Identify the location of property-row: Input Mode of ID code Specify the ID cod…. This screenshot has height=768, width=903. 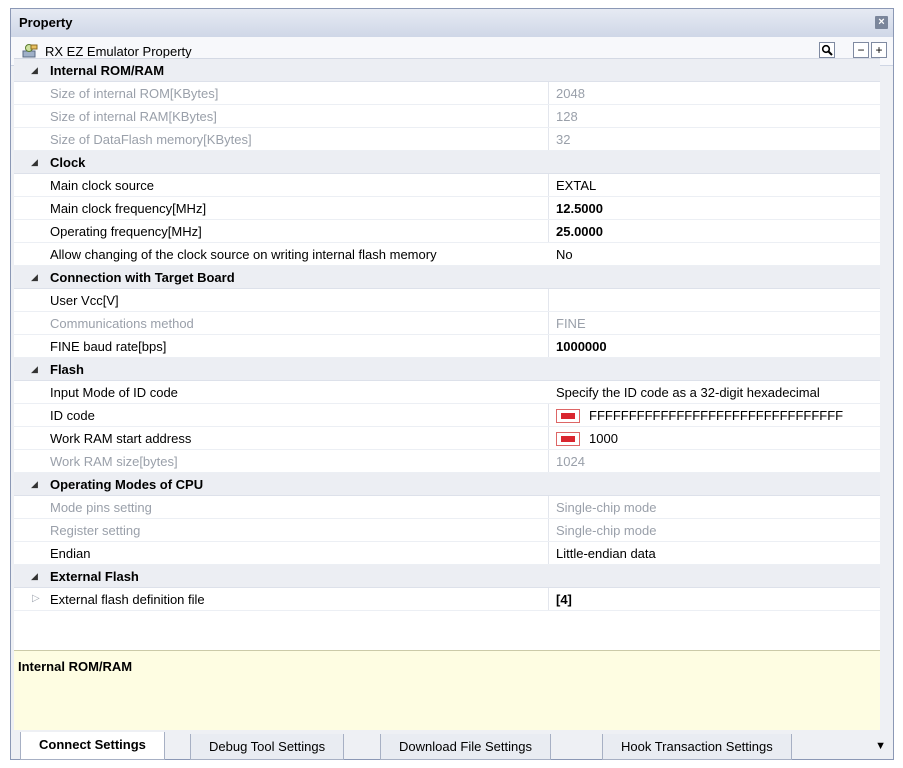
(447, 392).